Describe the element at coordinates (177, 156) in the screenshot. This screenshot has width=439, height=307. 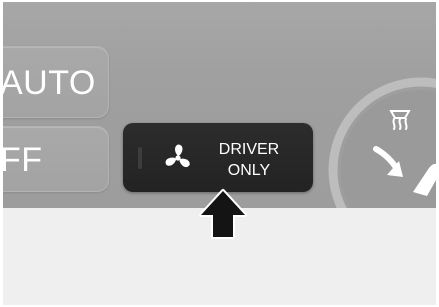
I see `fan-icon` at that location.